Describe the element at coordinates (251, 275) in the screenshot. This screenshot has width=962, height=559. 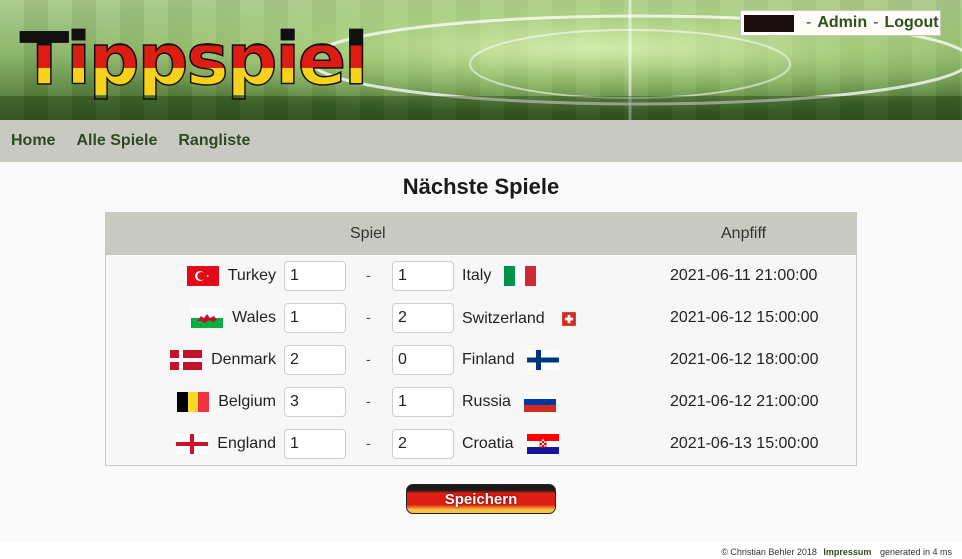
I see `home-team-name: Turkey` at that location.